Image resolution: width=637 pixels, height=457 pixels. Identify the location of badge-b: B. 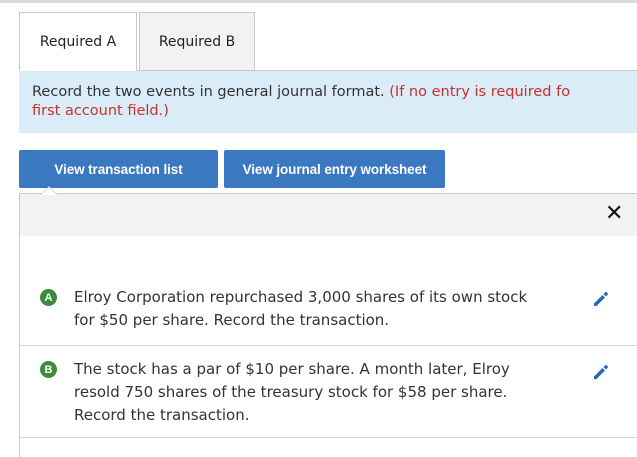
(48, 369).